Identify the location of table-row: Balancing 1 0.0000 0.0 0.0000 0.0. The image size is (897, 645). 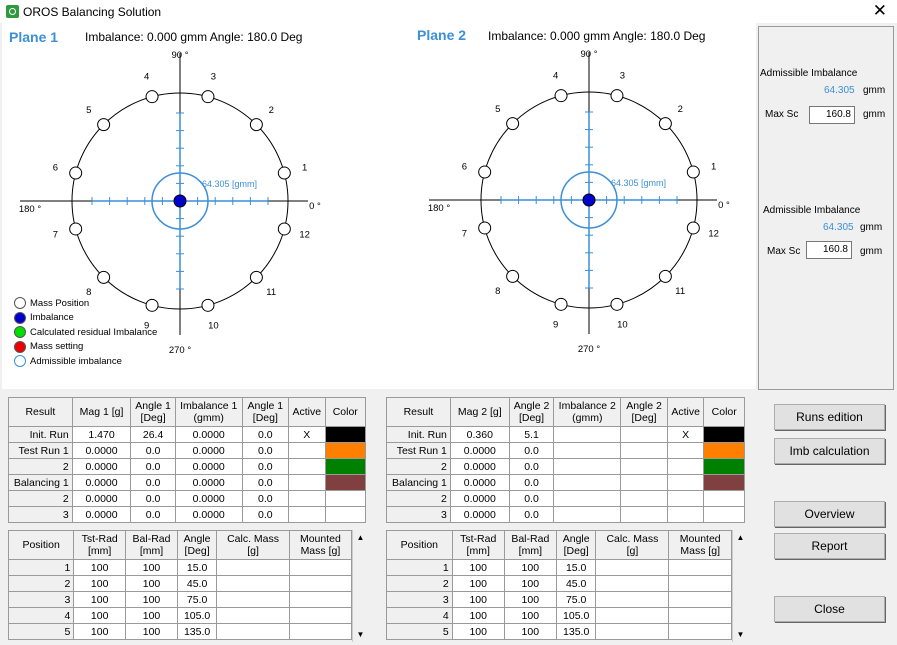
(187, 482).